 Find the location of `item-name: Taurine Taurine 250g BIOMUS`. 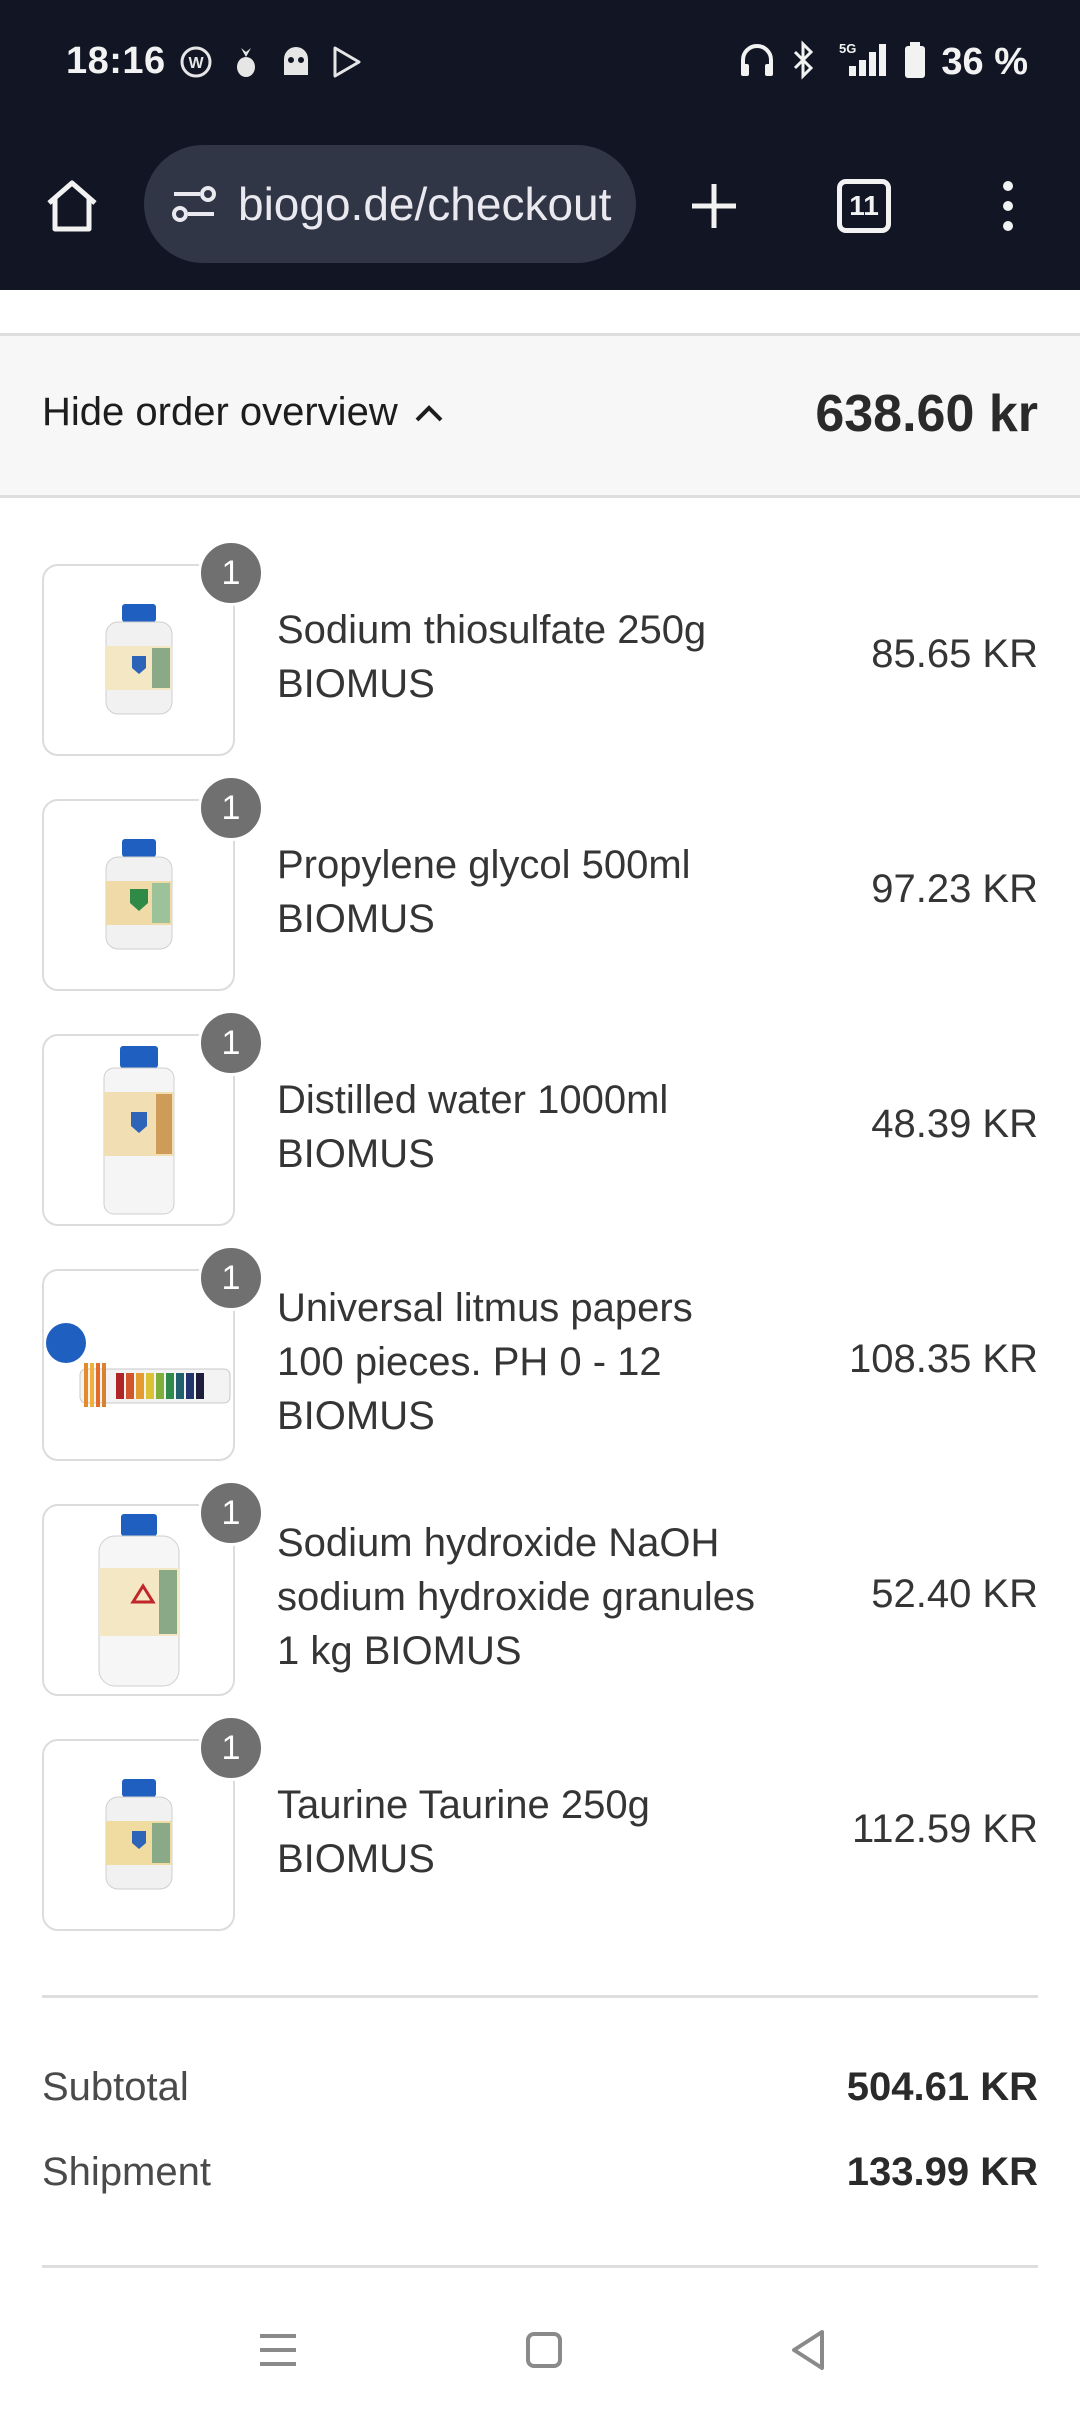

item-name: Taurine Taurine 250g BIOMUS is located at coordinates (463, 1832).